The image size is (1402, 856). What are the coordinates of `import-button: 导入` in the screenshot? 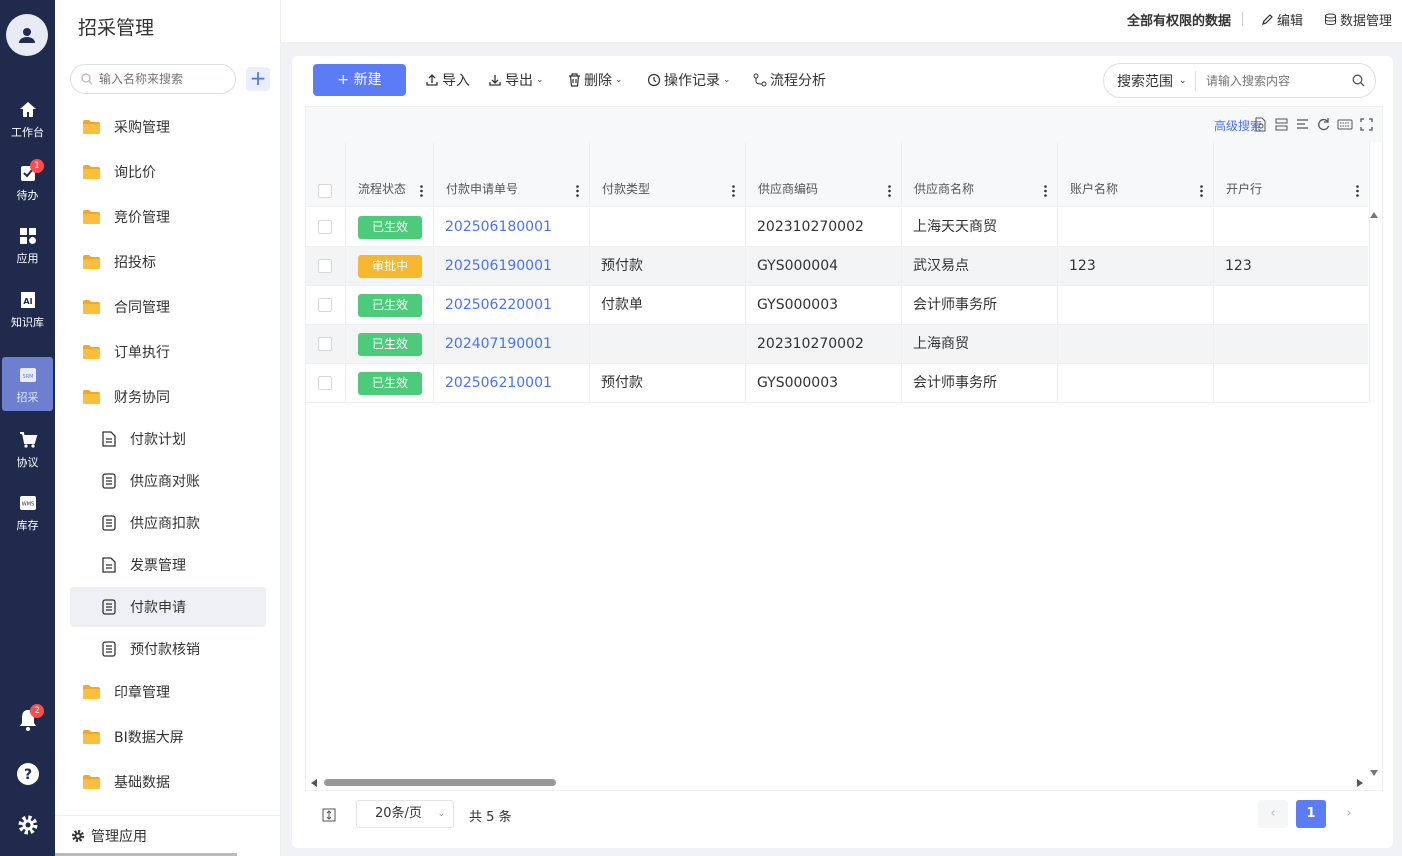 It's located at (447, 80).